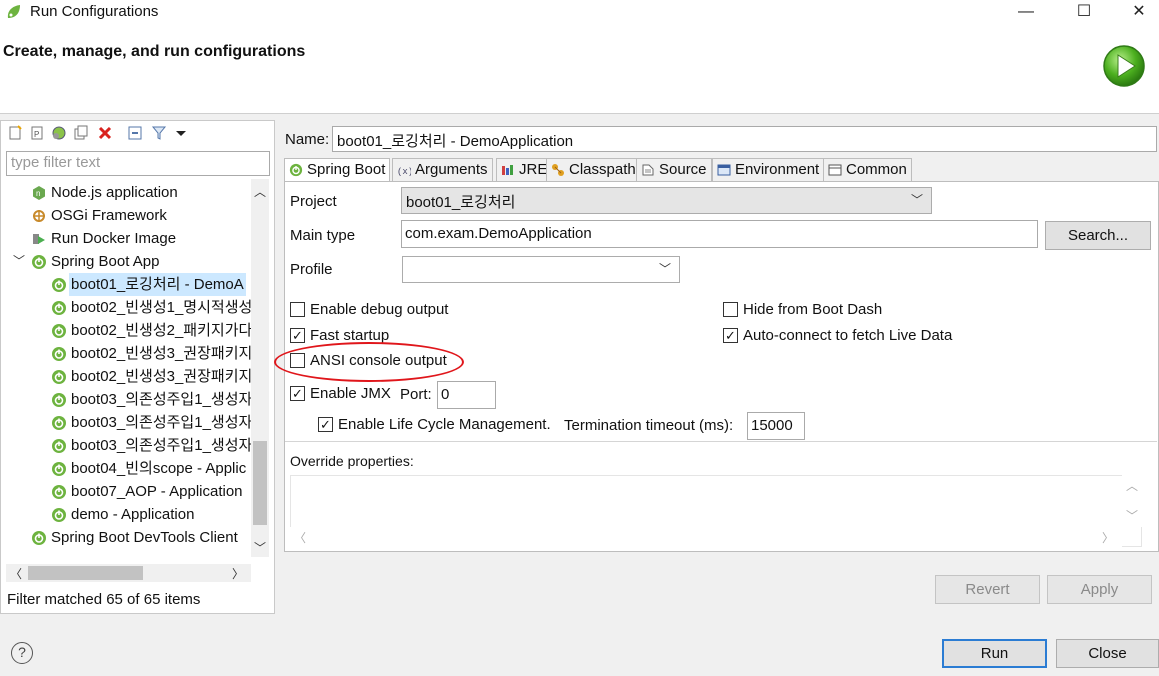  I want to click on dialog-header: Create, manage, and run configurations, so click(579, 69).